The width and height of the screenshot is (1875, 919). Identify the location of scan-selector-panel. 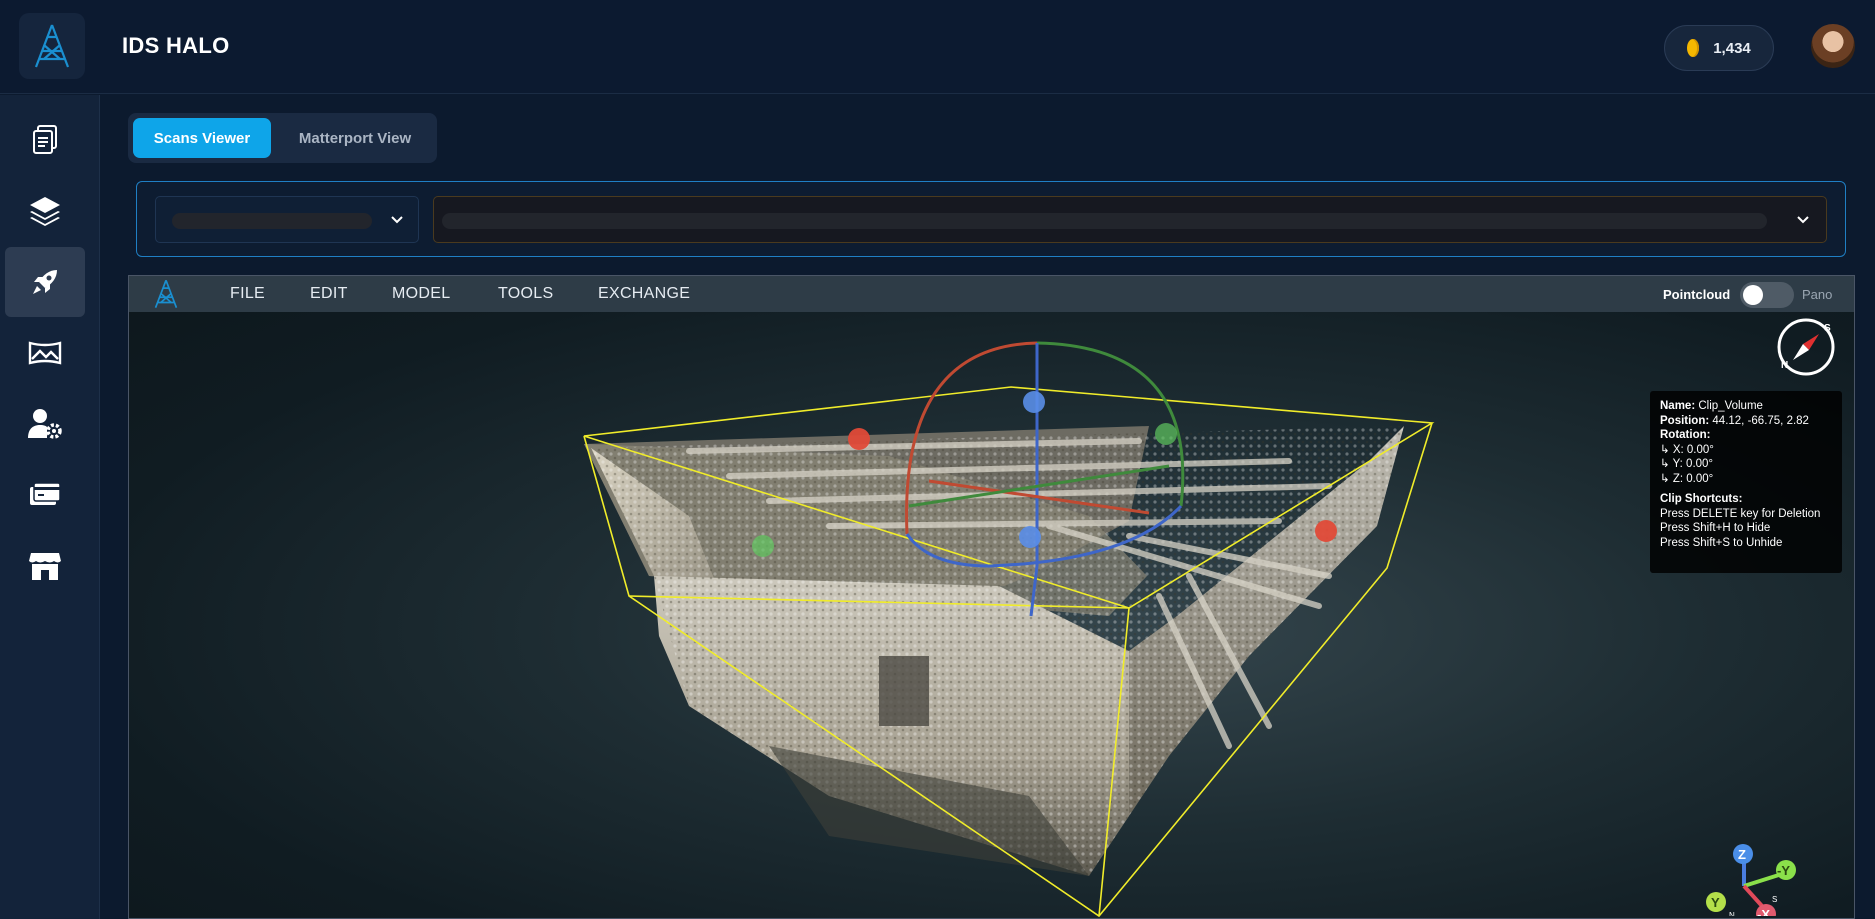
(991, 219).